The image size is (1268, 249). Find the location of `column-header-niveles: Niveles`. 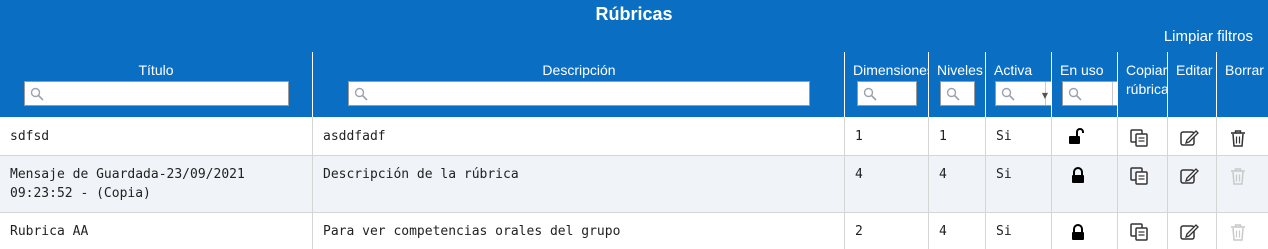

column-header-niveles: Niveles is located at coordinates (957, 84).